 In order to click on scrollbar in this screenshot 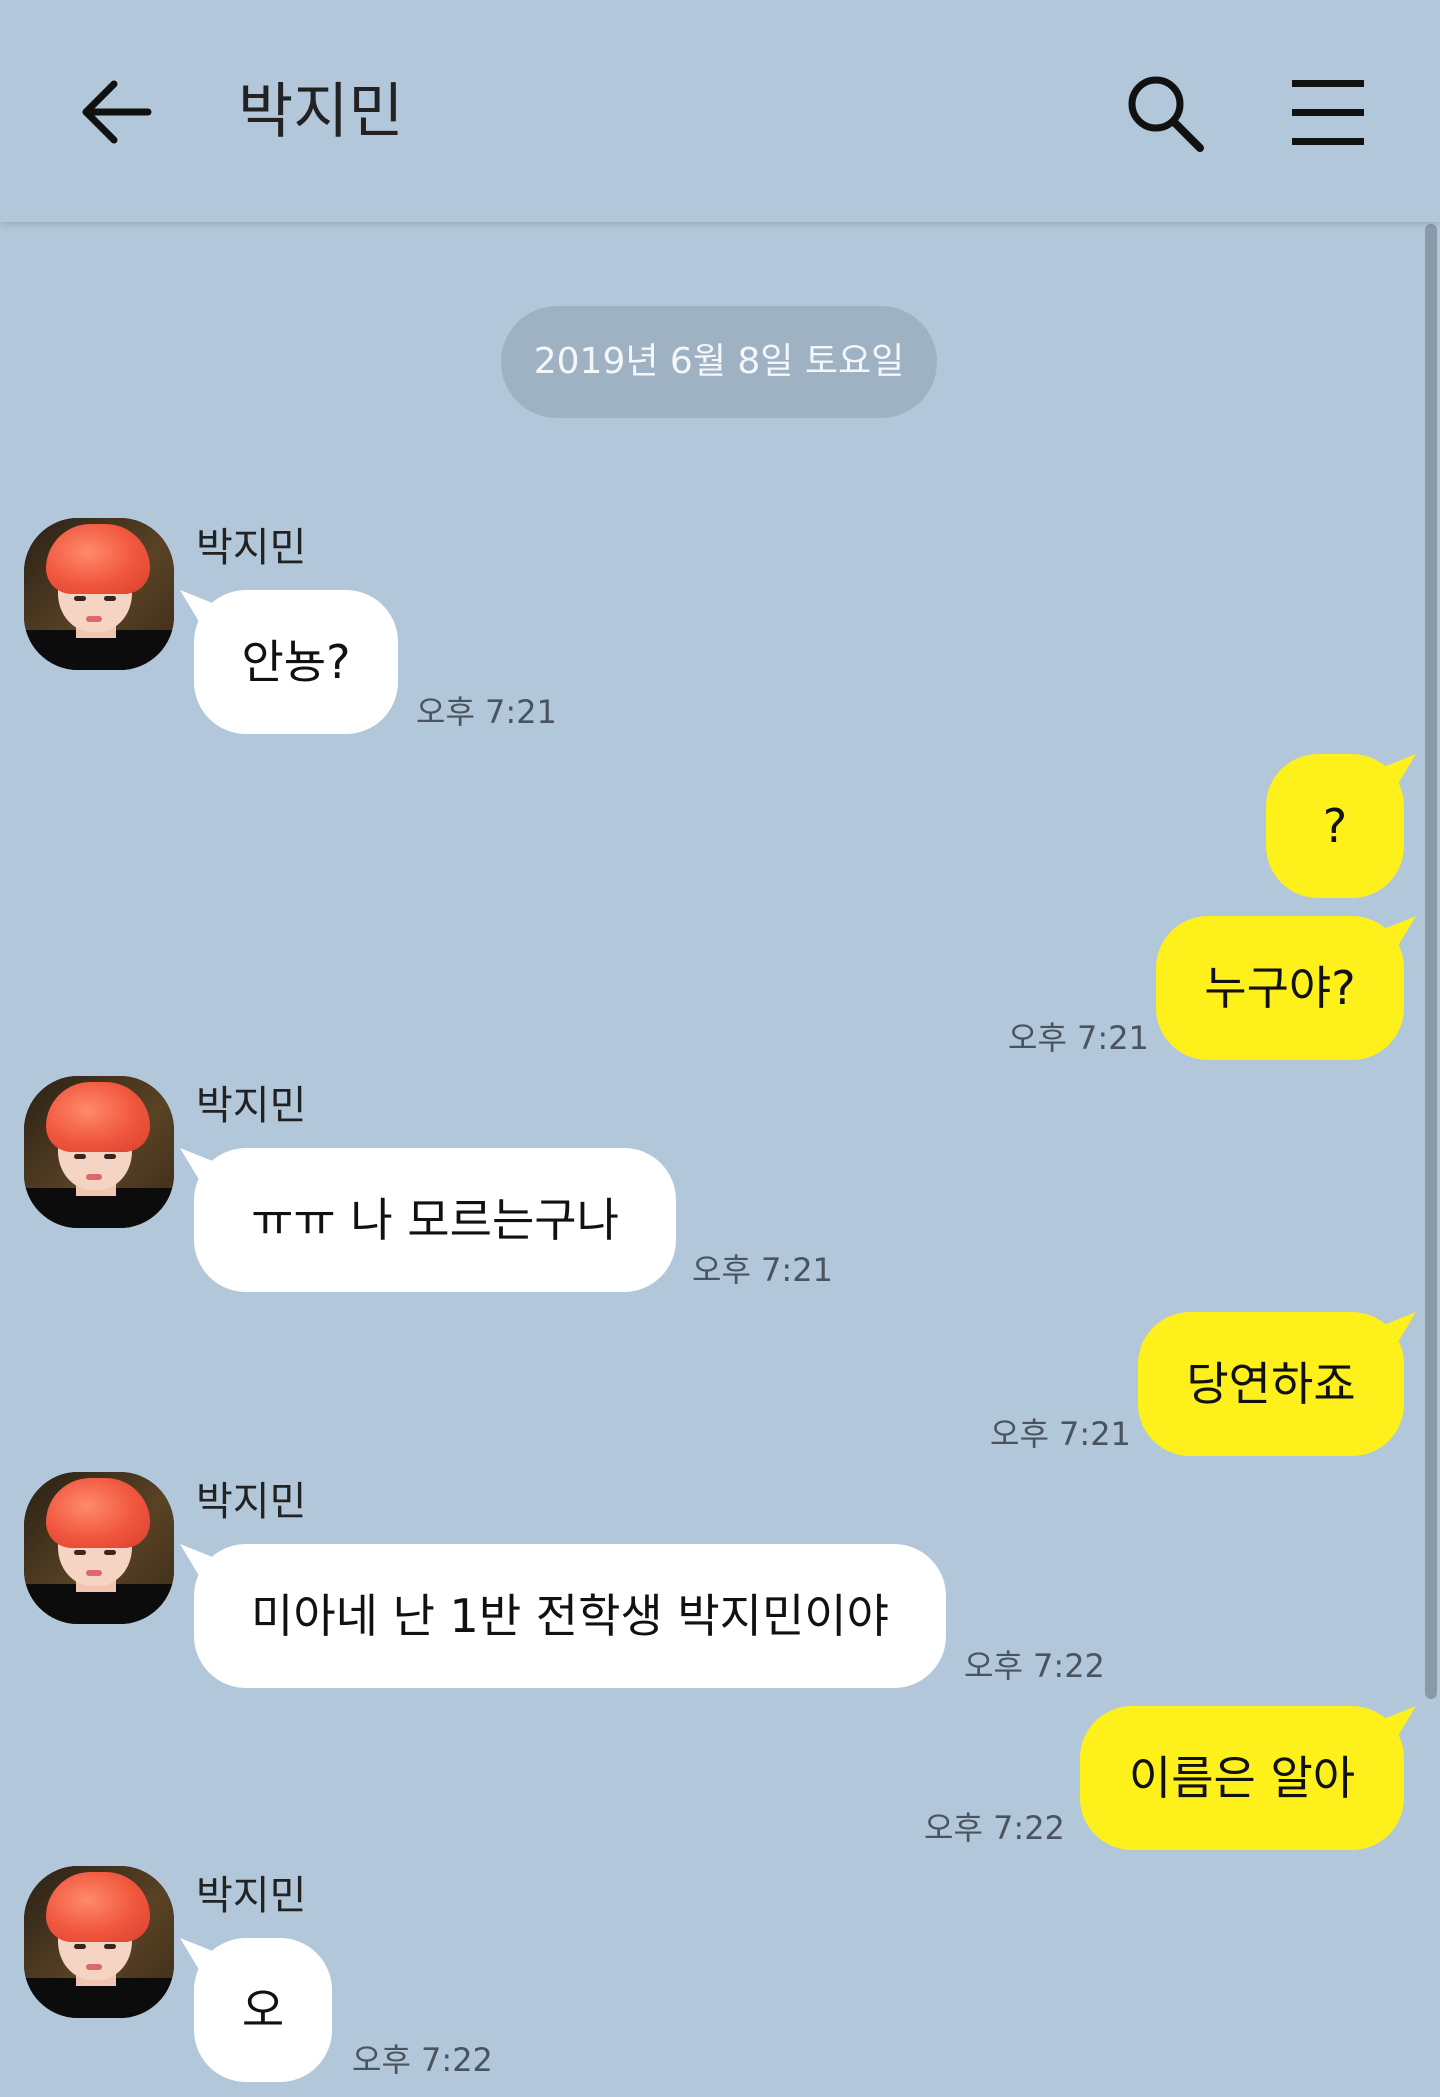, I will do `click(1431, 961)`.